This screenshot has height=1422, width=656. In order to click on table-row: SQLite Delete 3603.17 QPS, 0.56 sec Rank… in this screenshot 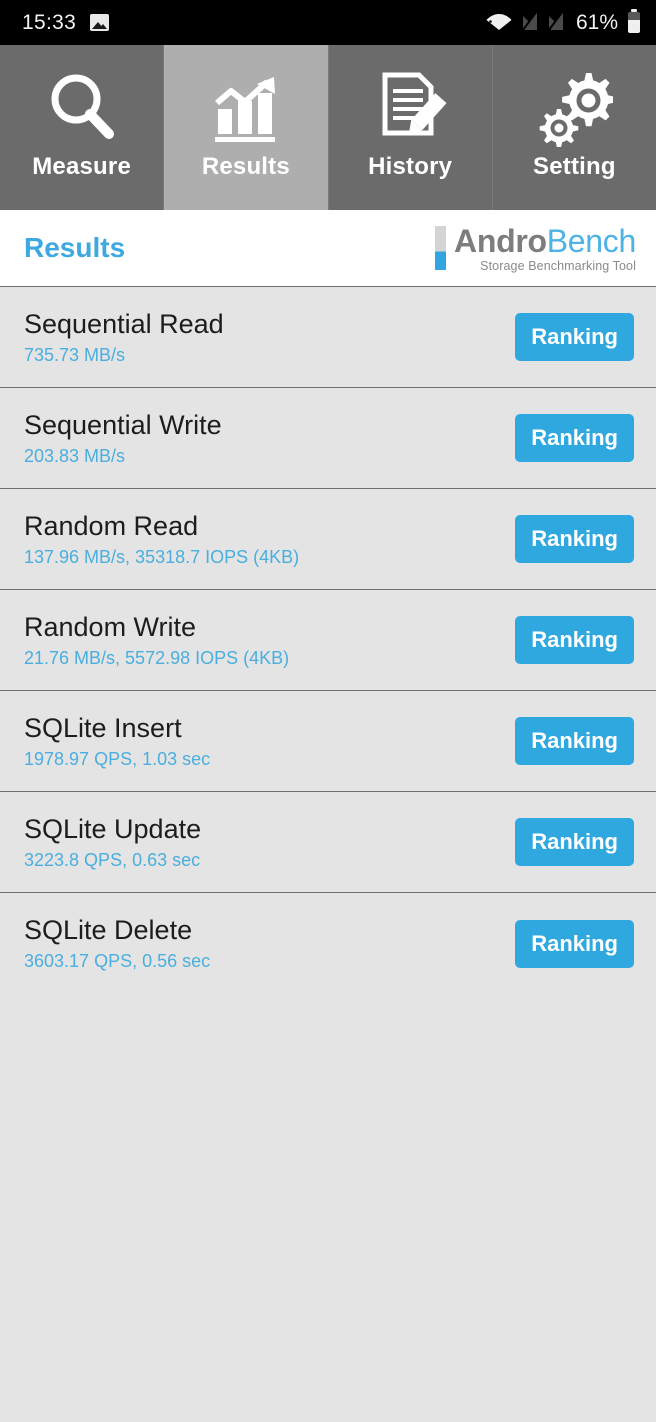, I will do `click(328, 943)`.